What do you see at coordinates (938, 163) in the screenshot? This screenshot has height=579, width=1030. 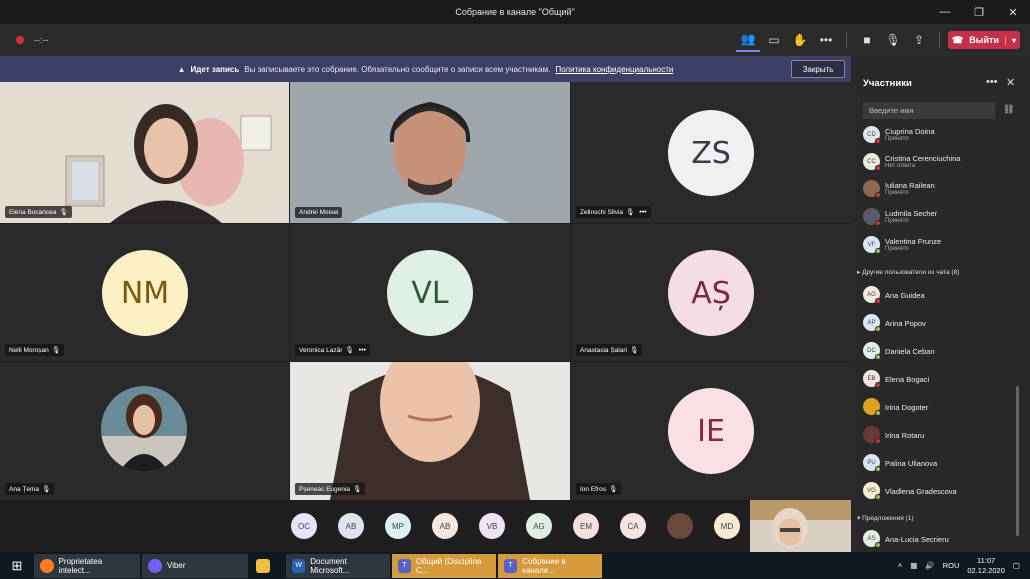 I see `participant-row: CC Cristina Cerenciuchina Нет ответа` at bounding box center [938, 163].